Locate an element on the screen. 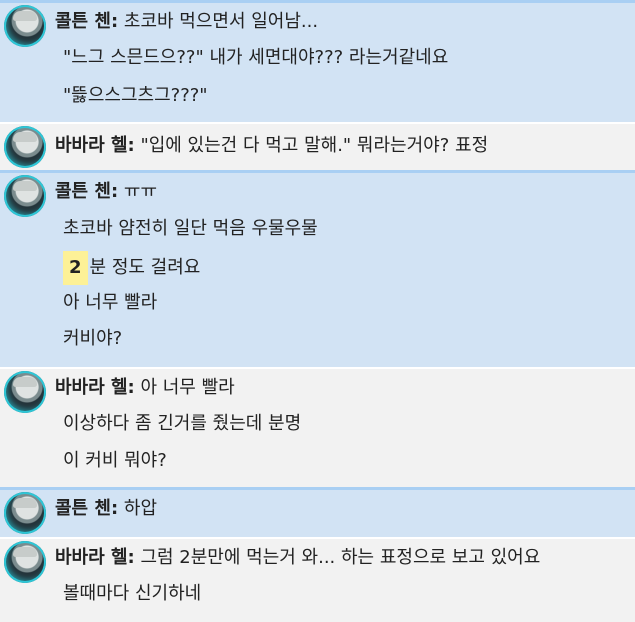  message-text: ㅠㅠ is located at coordinates (137, 191).